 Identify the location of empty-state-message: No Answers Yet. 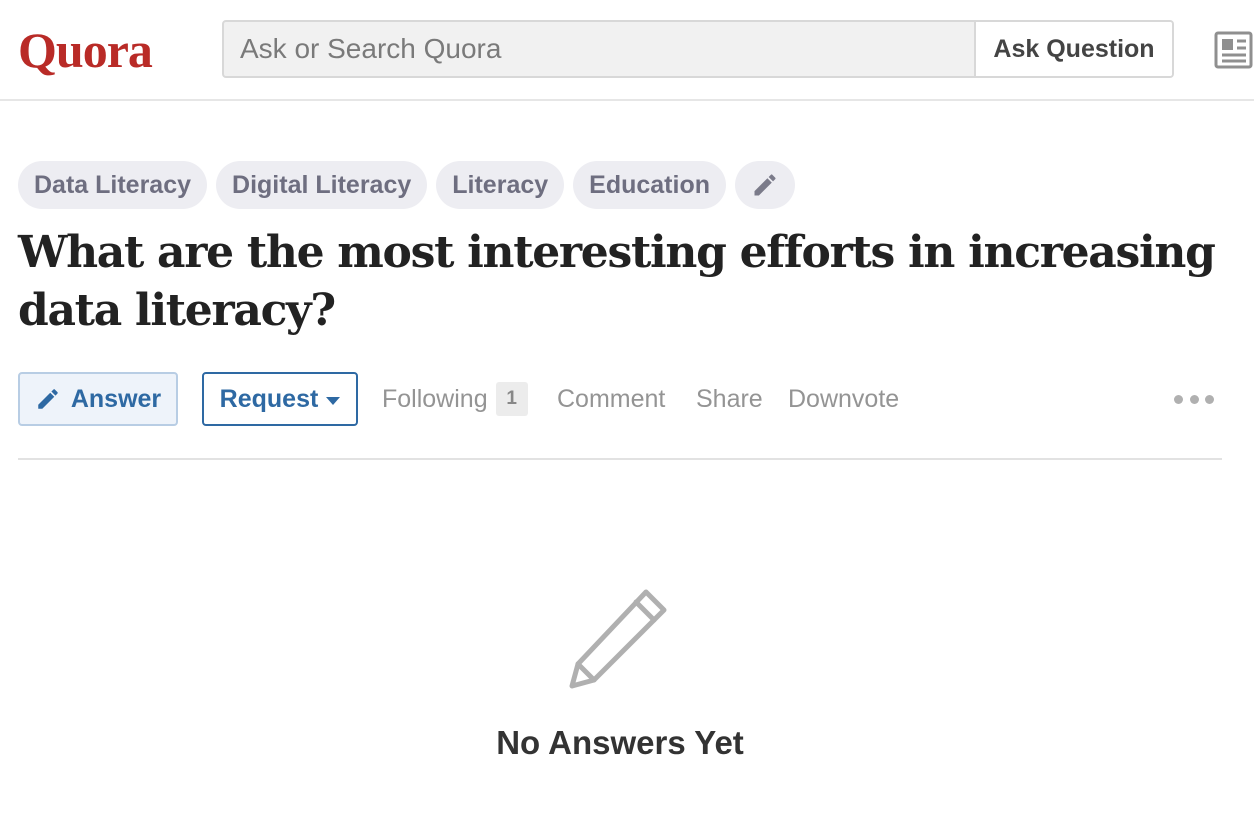
(620, 742).